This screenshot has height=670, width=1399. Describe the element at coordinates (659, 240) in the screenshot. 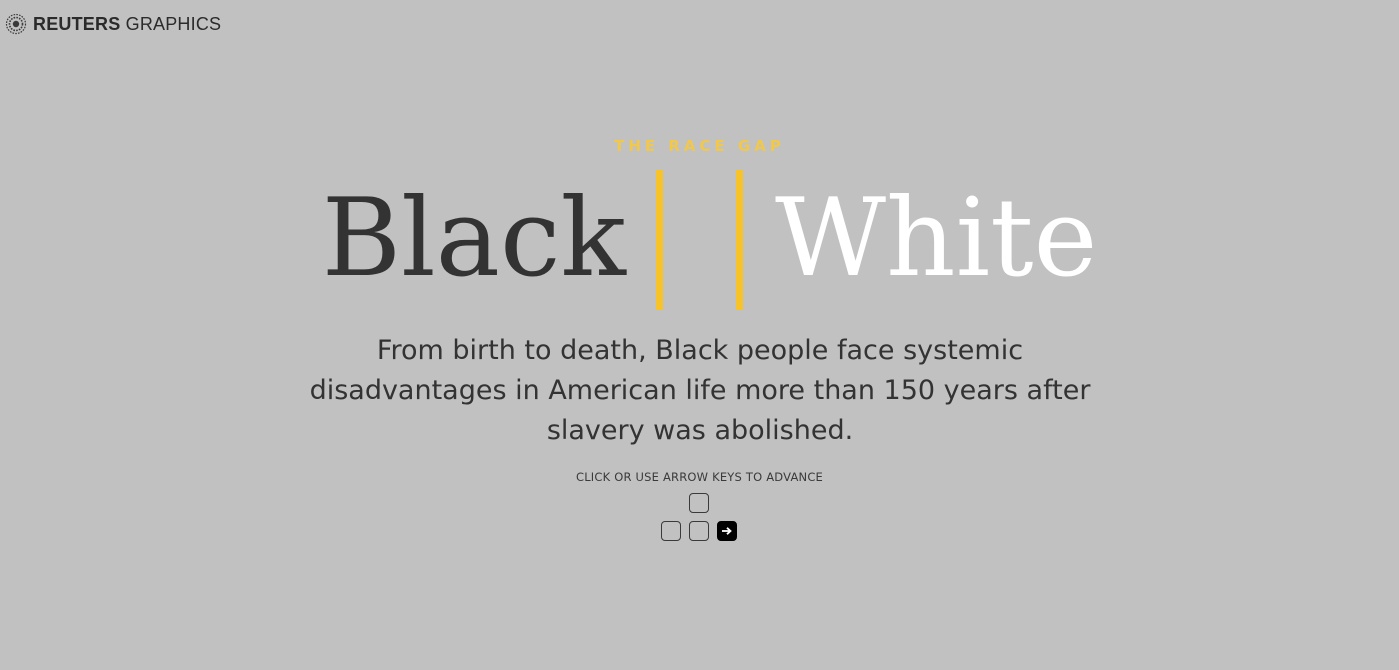

I see `title-divider-left` at that location.